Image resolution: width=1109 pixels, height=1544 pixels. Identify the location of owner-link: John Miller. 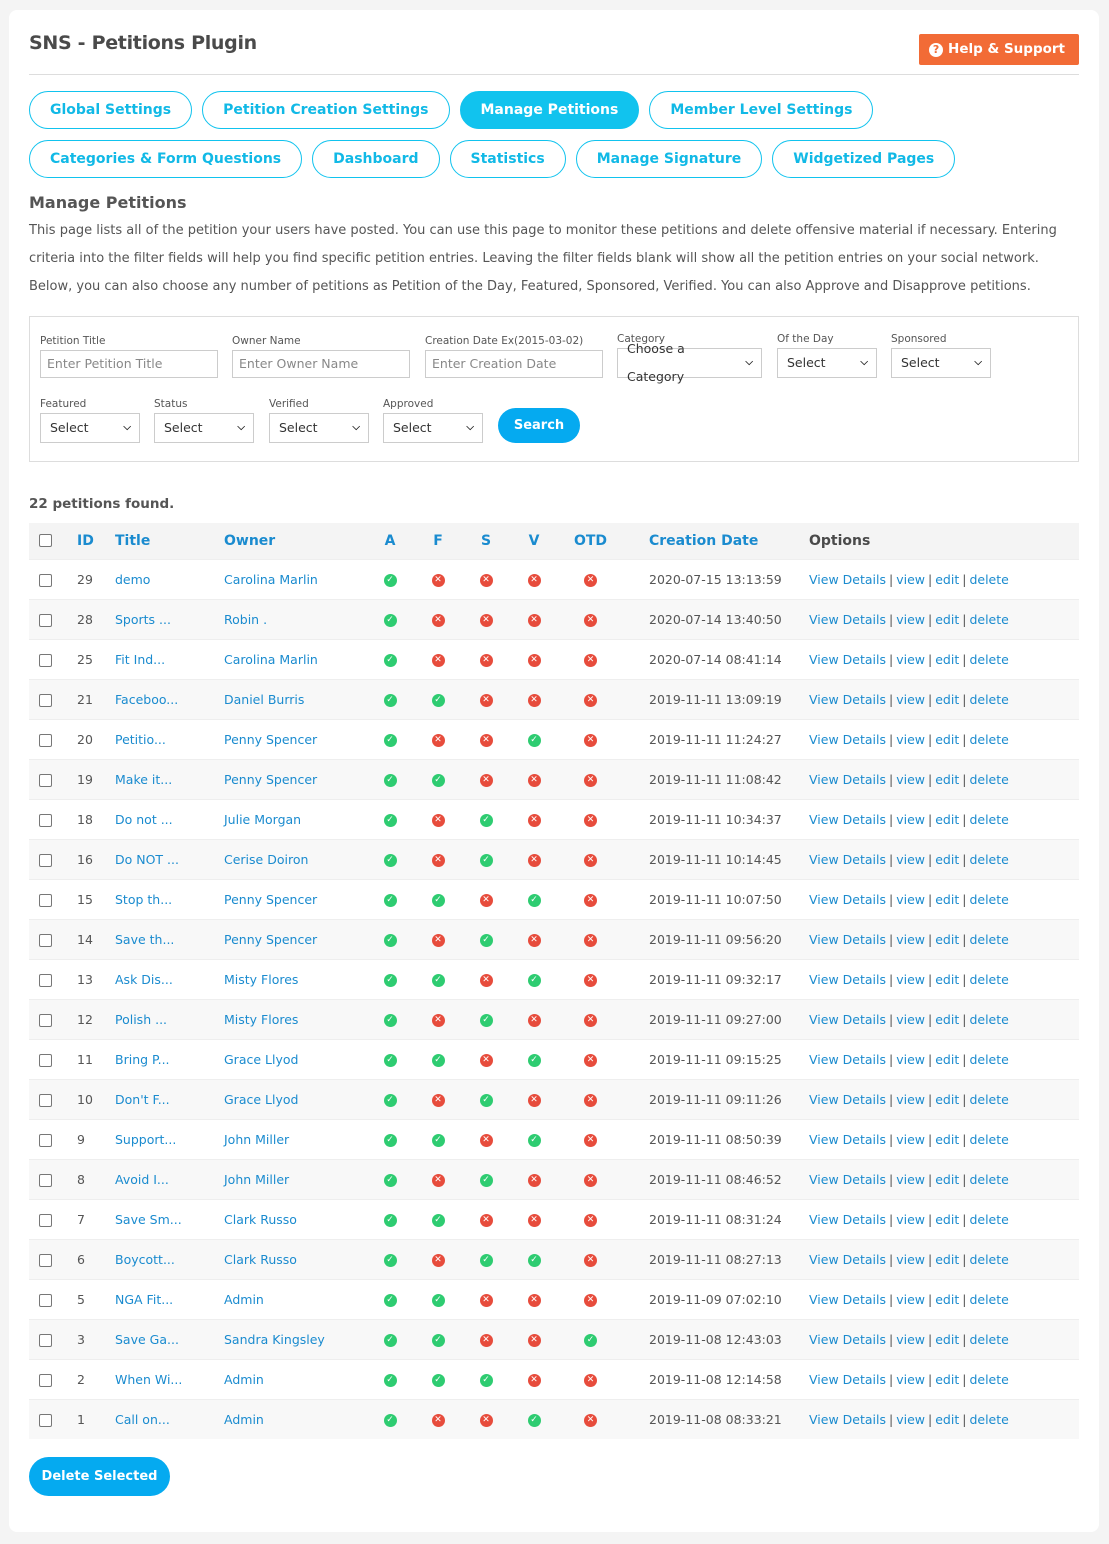
(256, 1139).